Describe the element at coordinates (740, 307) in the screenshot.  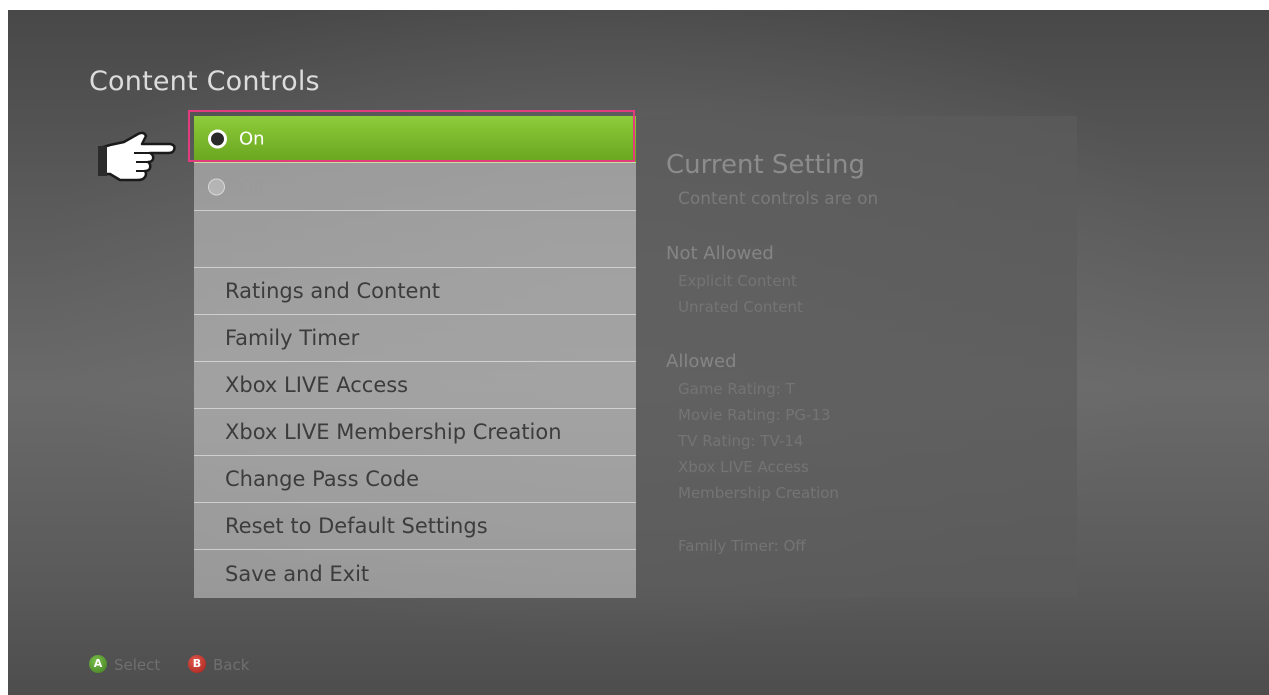
I see `not-allowed-item: Unrated Content` at that location.